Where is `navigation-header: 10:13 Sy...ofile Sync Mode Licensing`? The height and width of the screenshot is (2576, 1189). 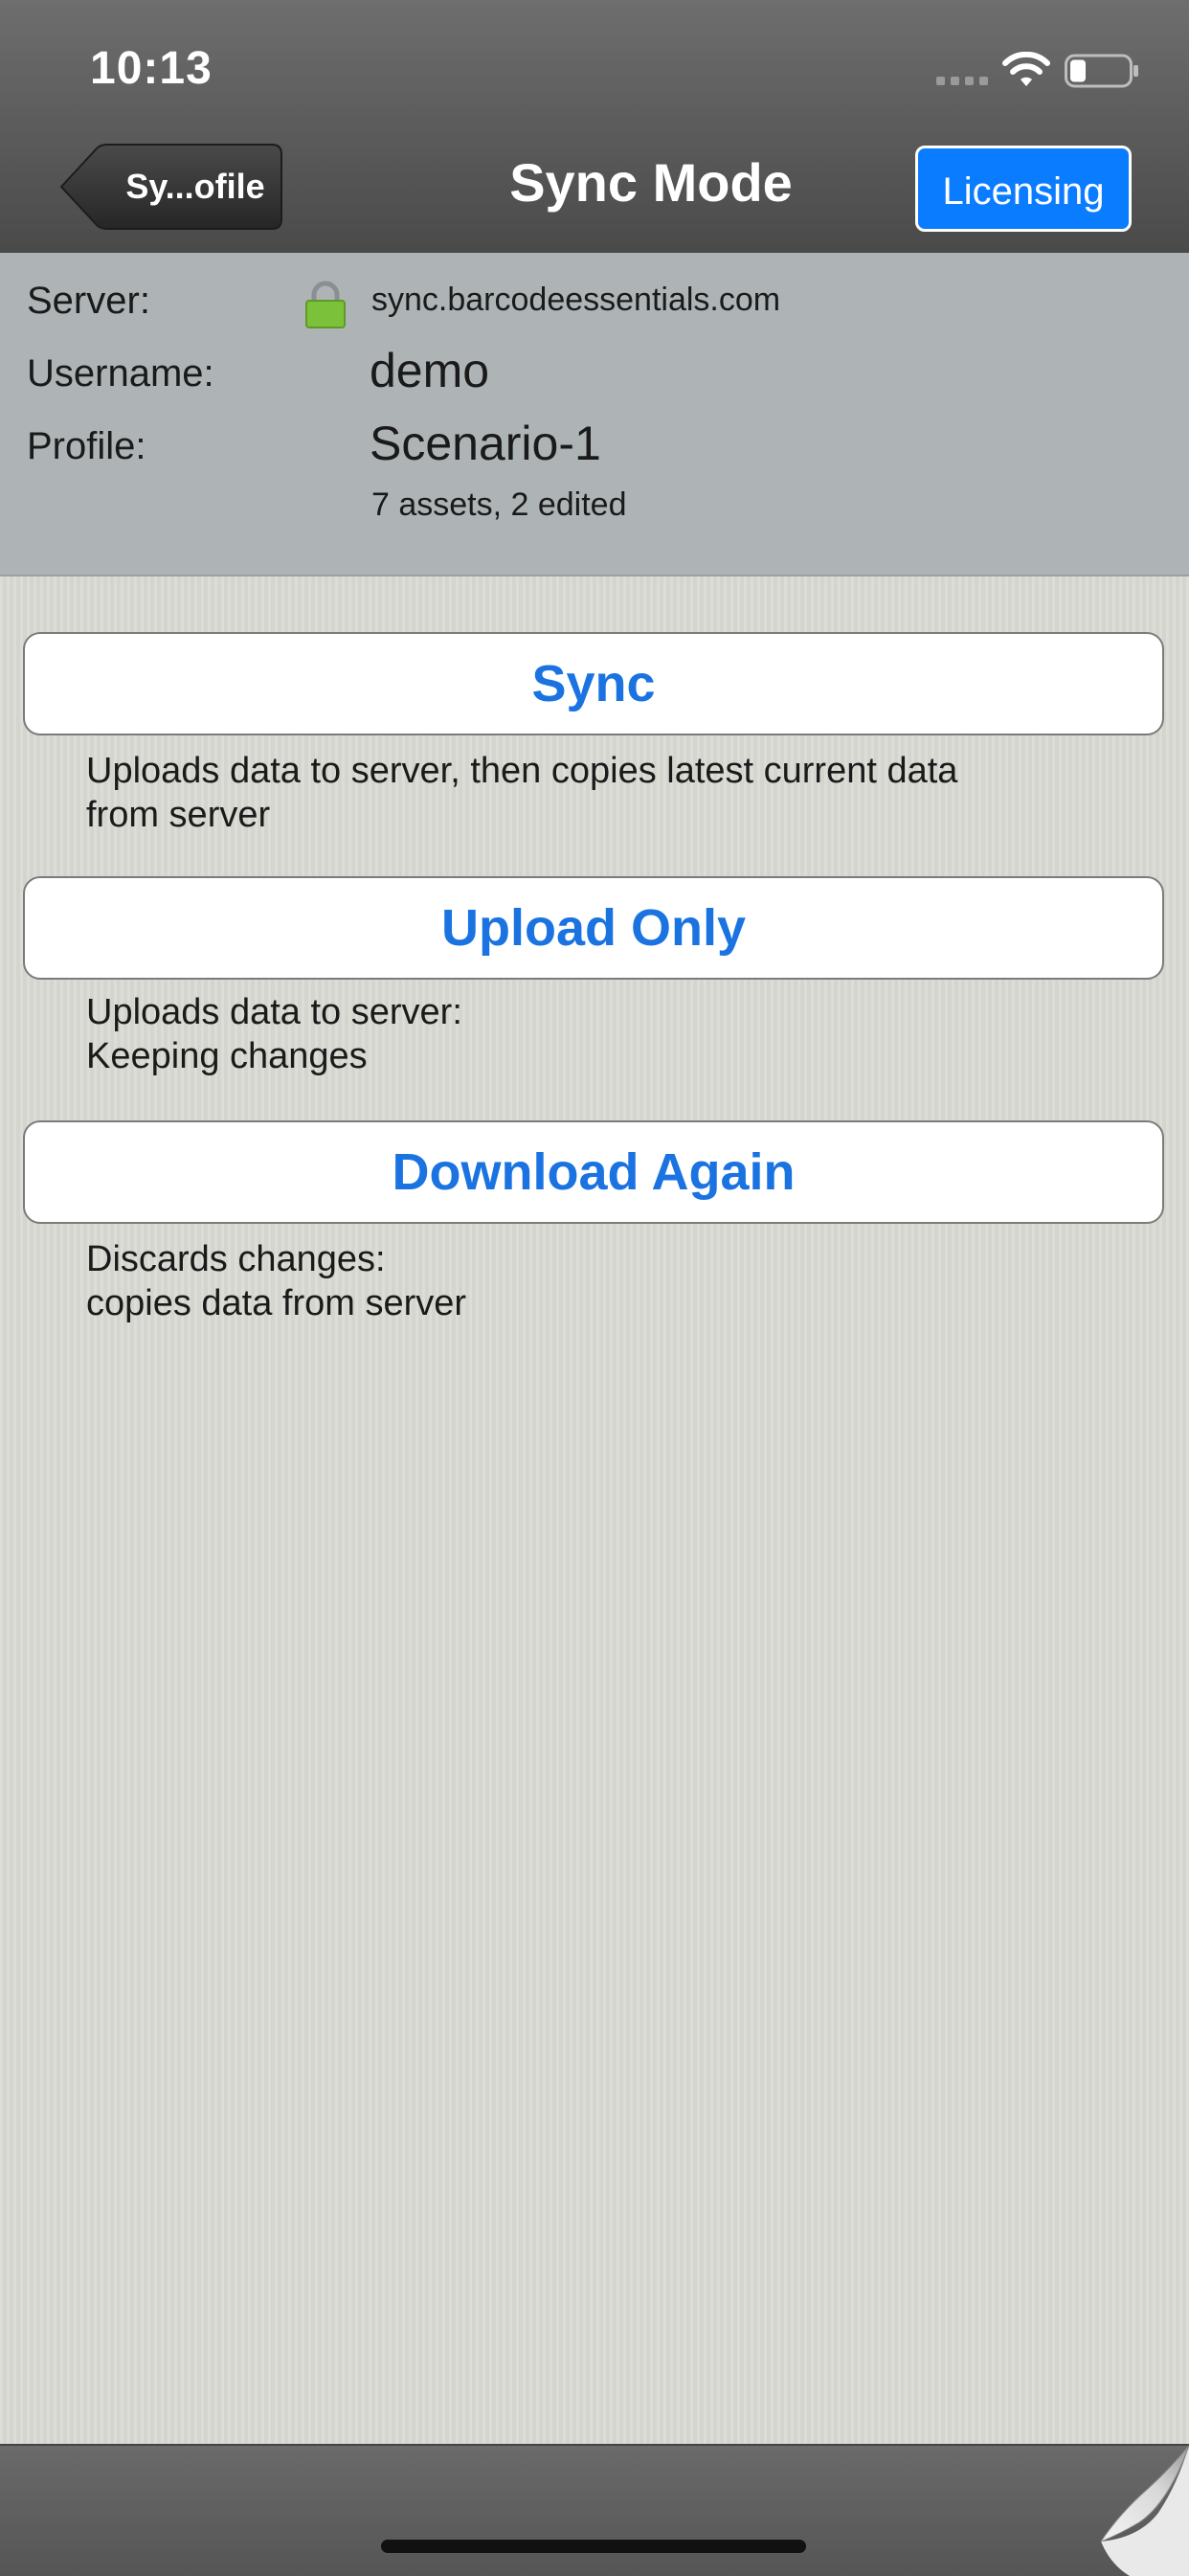
navigation-header: 10:13 Sy...ofile Sync Mode Licensing is located at coordinates (594, 127).